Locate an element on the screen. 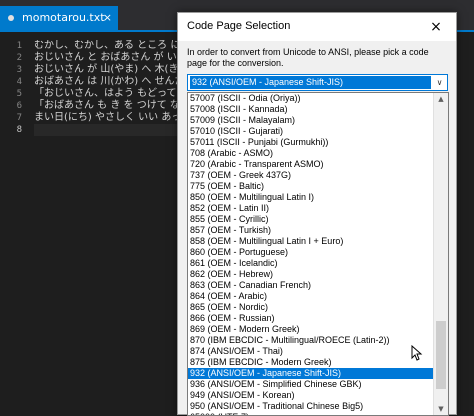 This screenshot has width=474, height=416. dropdown-option: 875 (IBM EBCDIC - Modern Greek) is located at coordinates (318, 362).